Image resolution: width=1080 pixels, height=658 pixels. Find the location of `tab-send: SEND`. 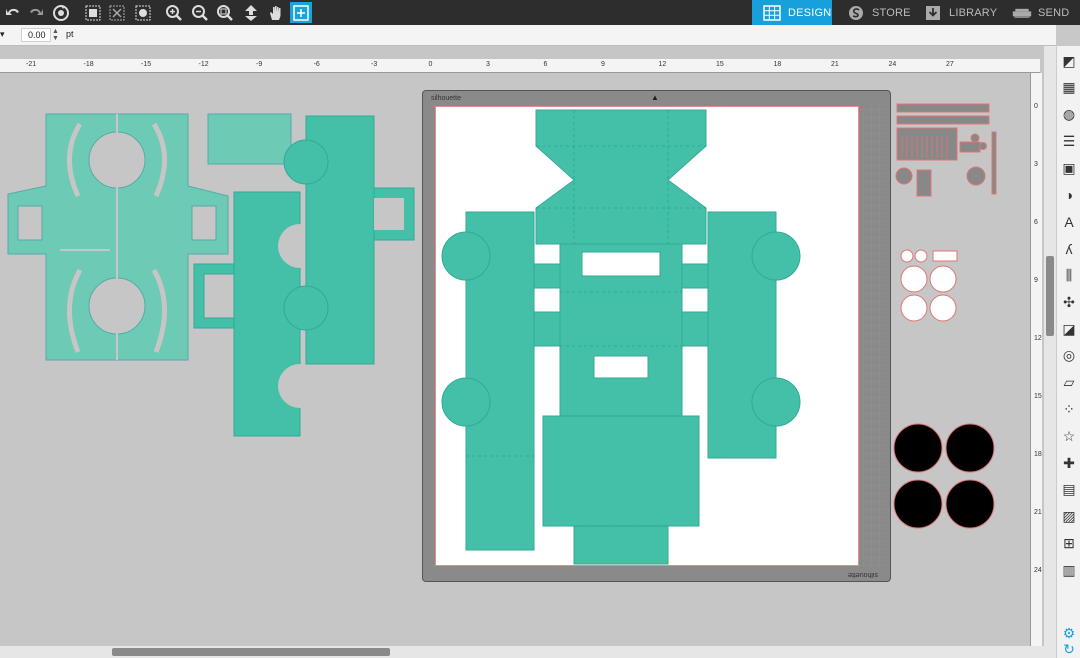

tab-send: SEND is located at coordinates (1046, 12).